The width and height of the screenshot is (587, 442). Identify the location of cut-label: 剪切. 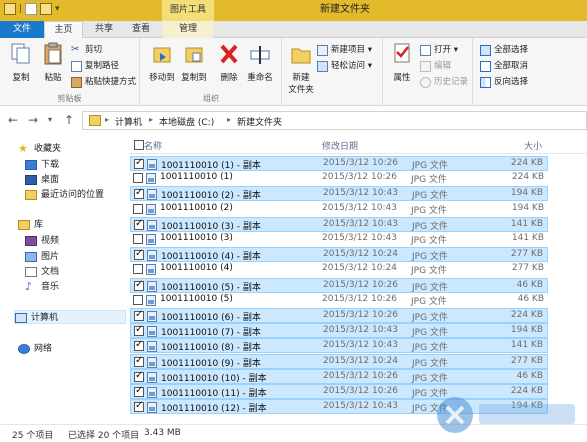
(94, 50).